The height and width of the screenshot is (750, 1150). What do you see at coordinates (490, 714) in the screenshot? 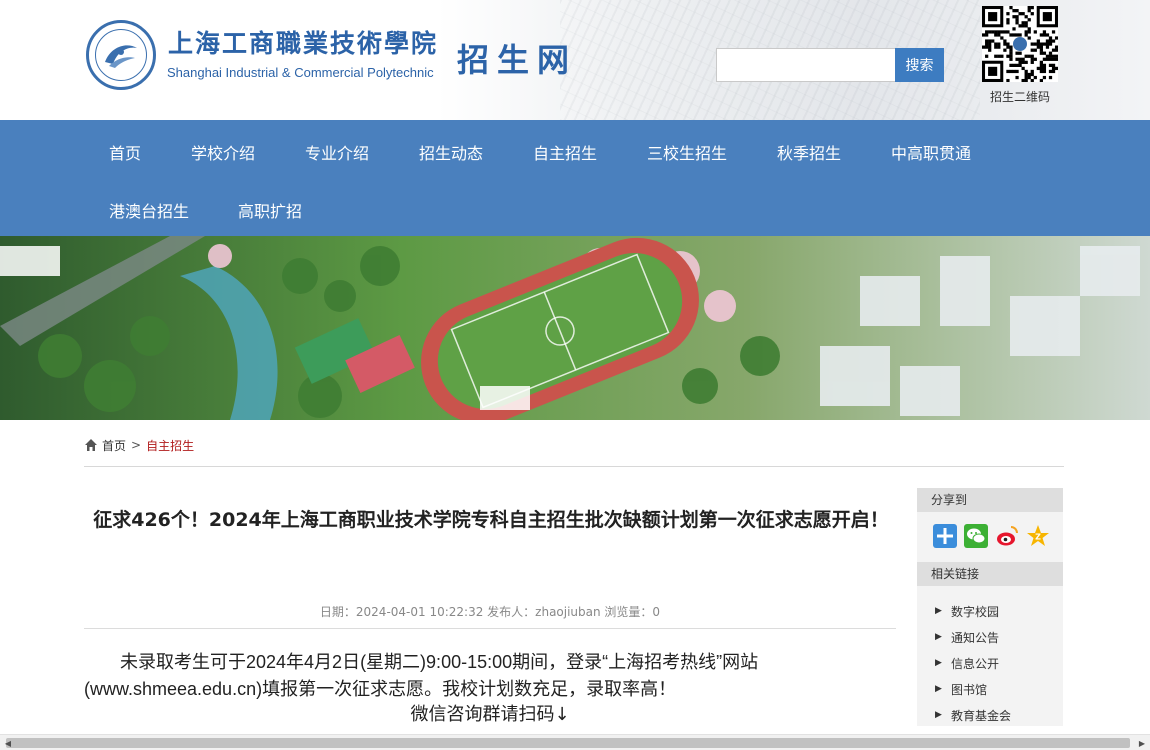
I see `article-paragraph-scan-prompt: 微信咨询群请扫码↓` at bounding box center [490, 714].